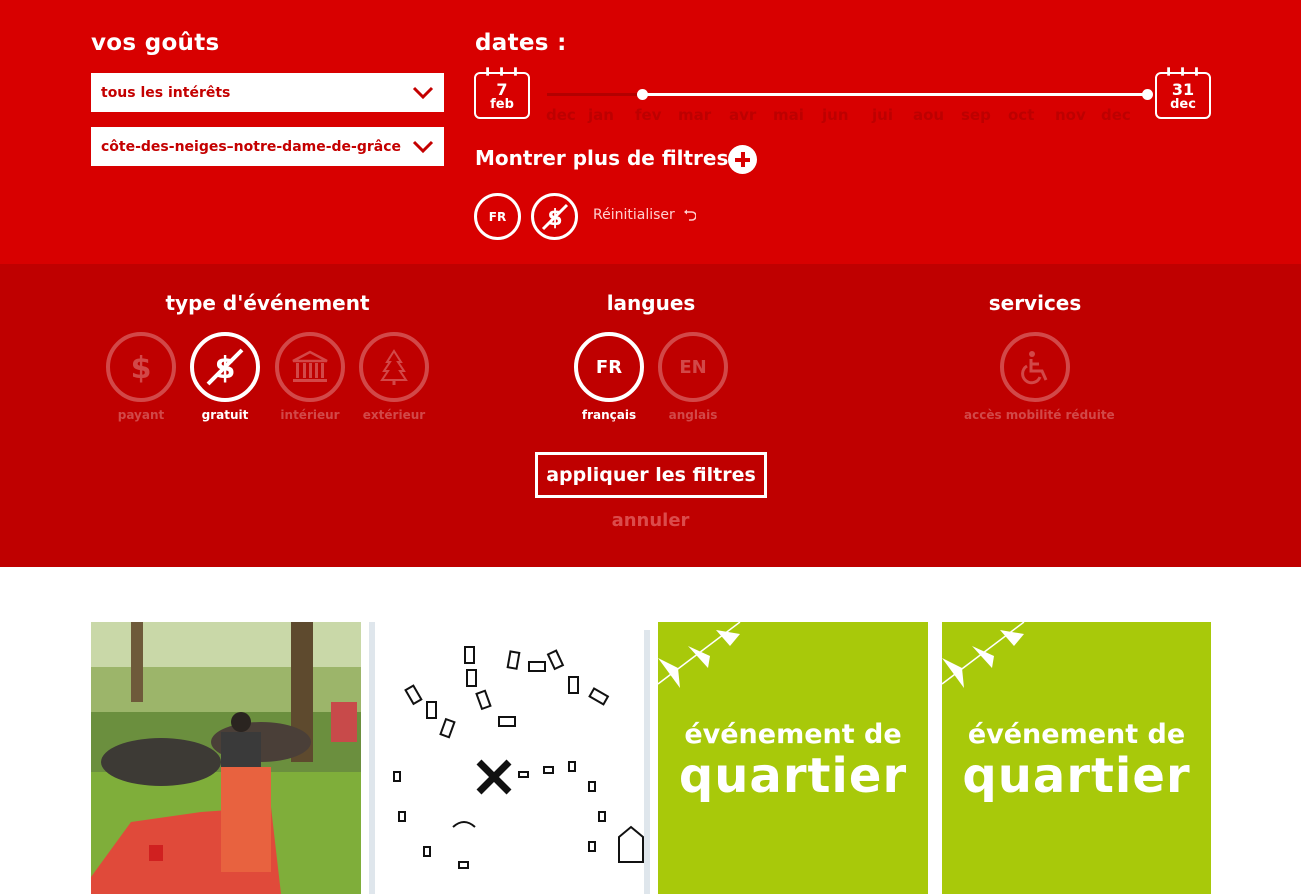 The height and width of the screenshot is (894, 1301). Describe the element at coordinates (267, 92) in the screenshot. I see `interests-select: tous les intérêts` at that location.